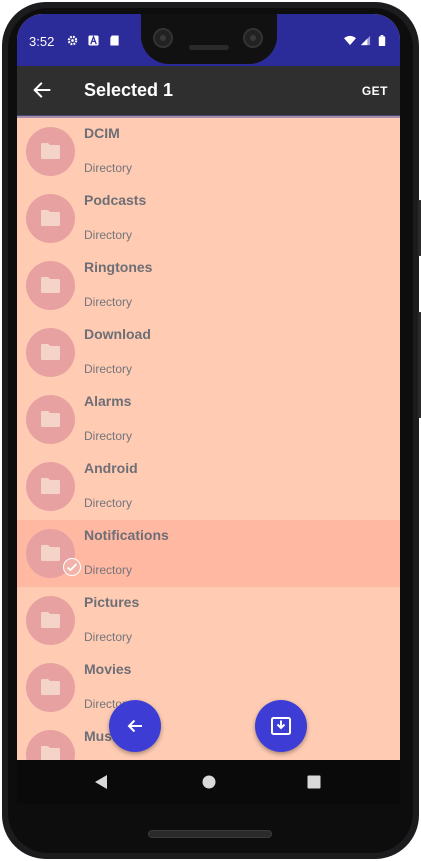 The height and width of the screenshot is (861, 421). Describe the element at coordinates (111, 468) in the screenshot. I see `item-name: Android` at that location.